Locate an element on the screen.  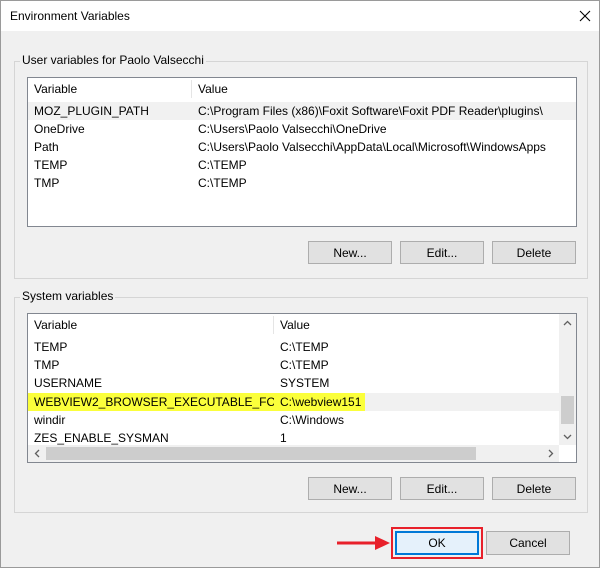
chevron-left-icon is located at coordinates (36, 453).